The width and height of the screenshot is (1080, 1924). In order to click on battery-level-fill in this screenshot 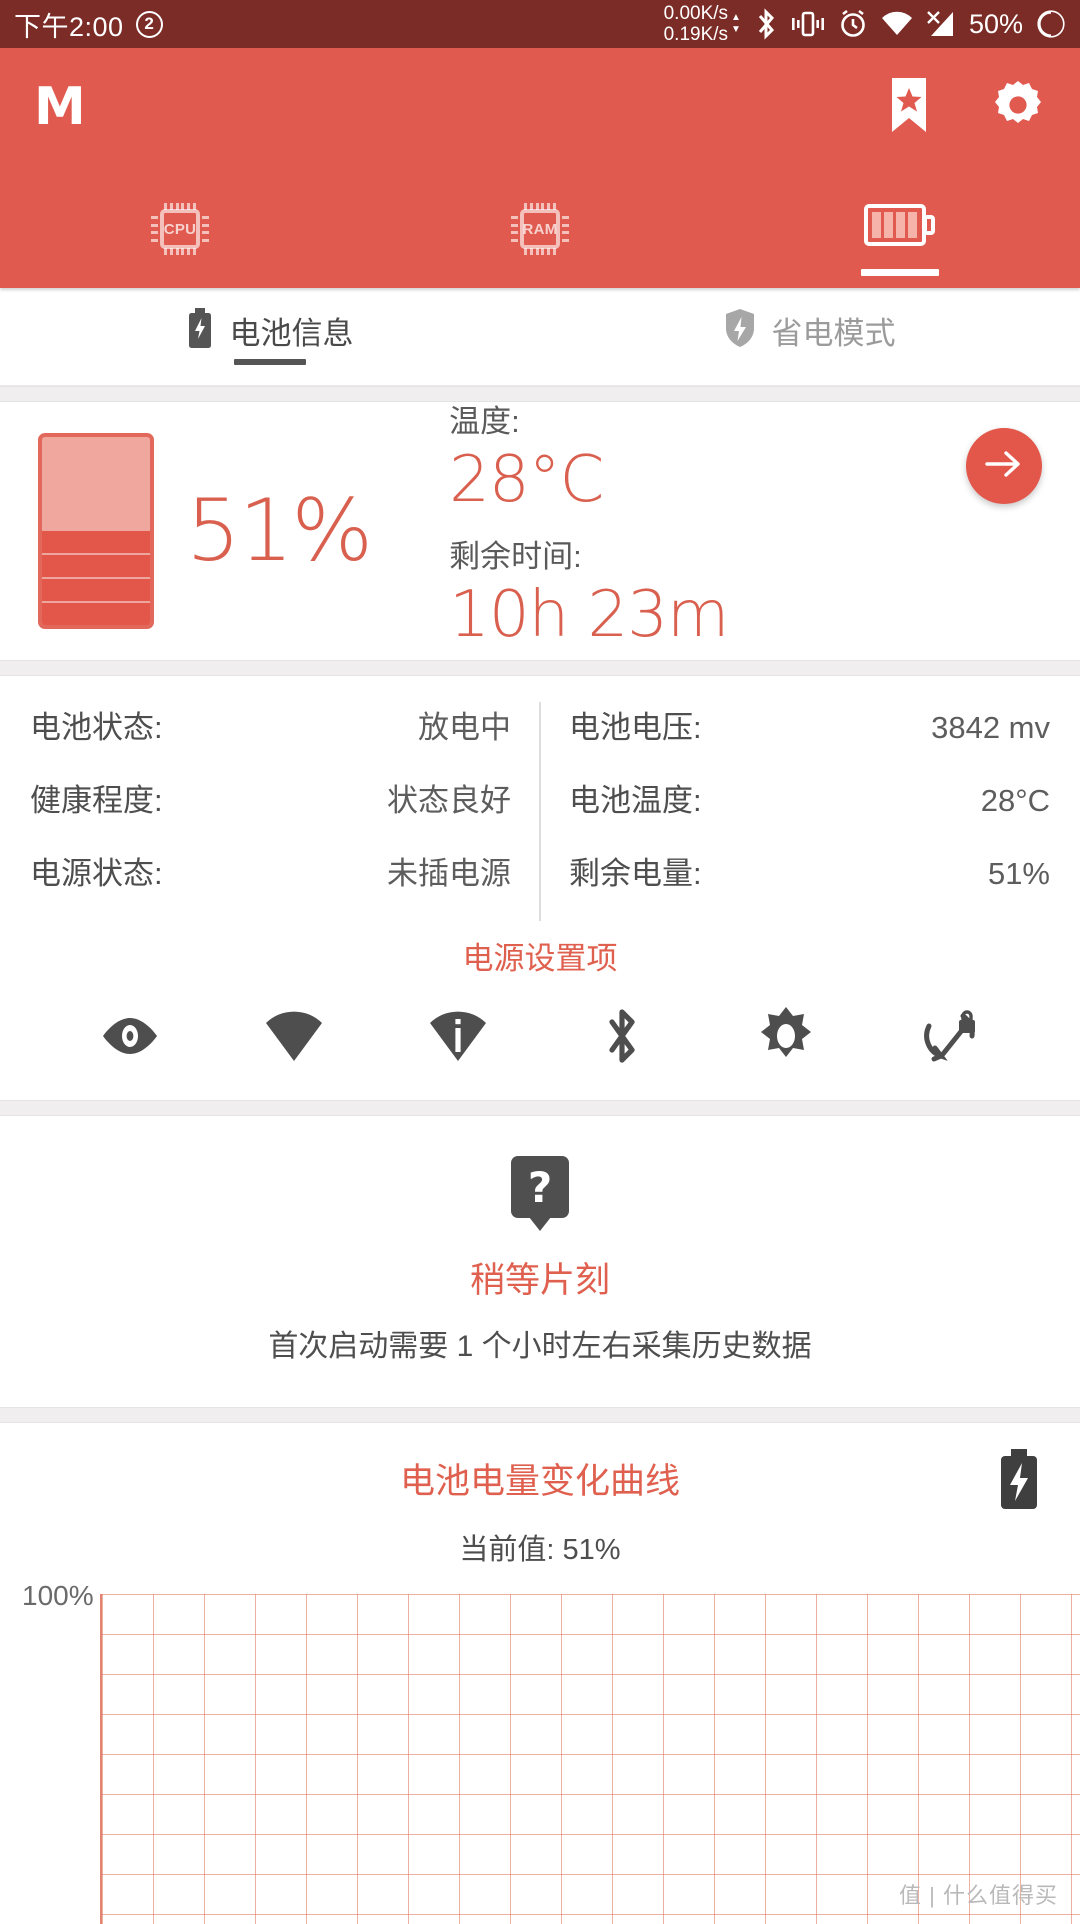, I will do `click(96, 577)`.